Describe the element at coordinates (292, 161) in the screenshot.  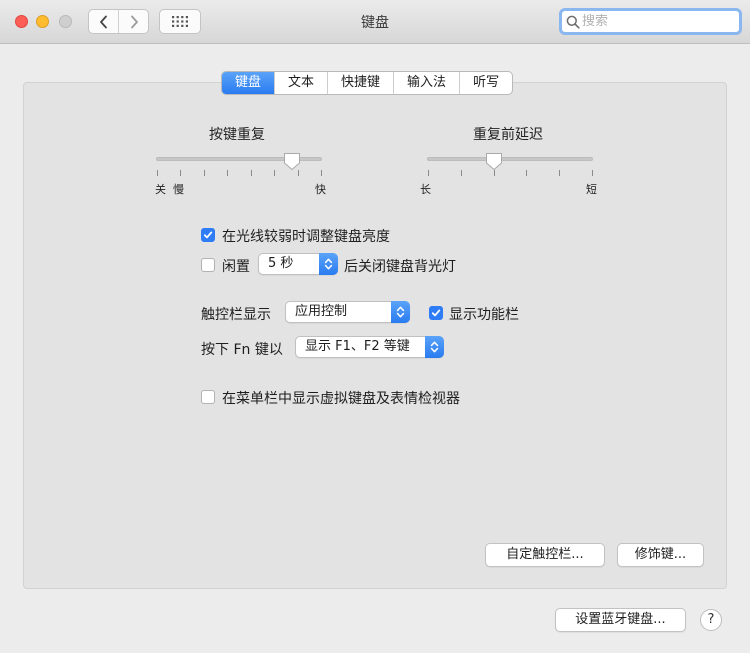
I see `key-repeat-slider-knob` at that location.